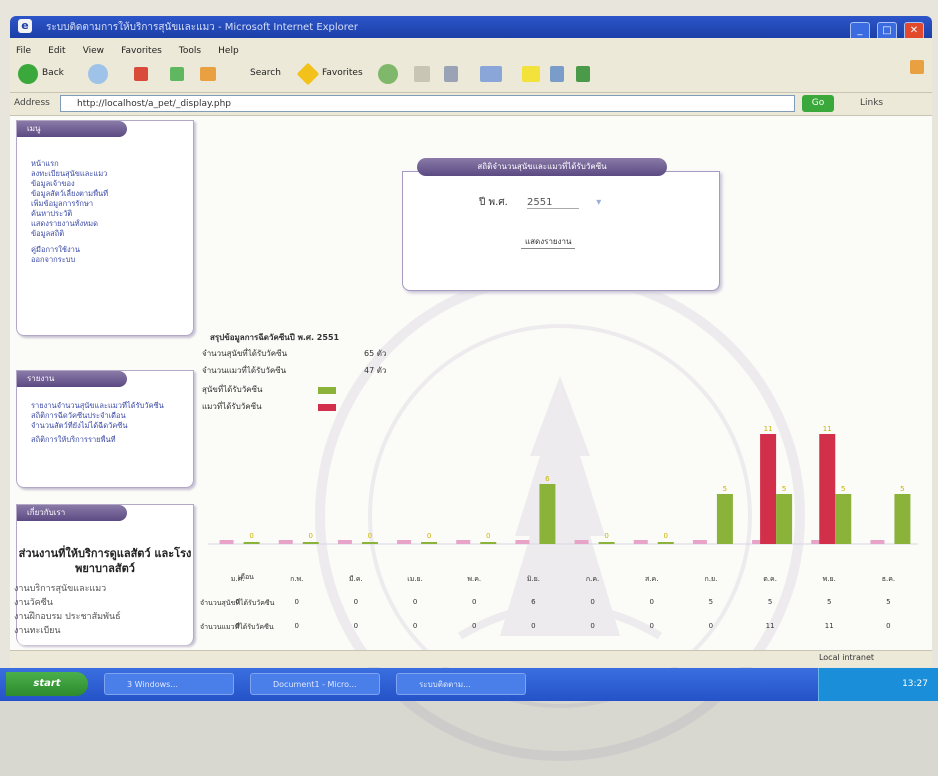 This screenshot has width=938, height=776. Describe the element at coordinates (471, 47) in the screenshot. I see `menu-bar: File Edit View Favorites Tools Help` at that location.